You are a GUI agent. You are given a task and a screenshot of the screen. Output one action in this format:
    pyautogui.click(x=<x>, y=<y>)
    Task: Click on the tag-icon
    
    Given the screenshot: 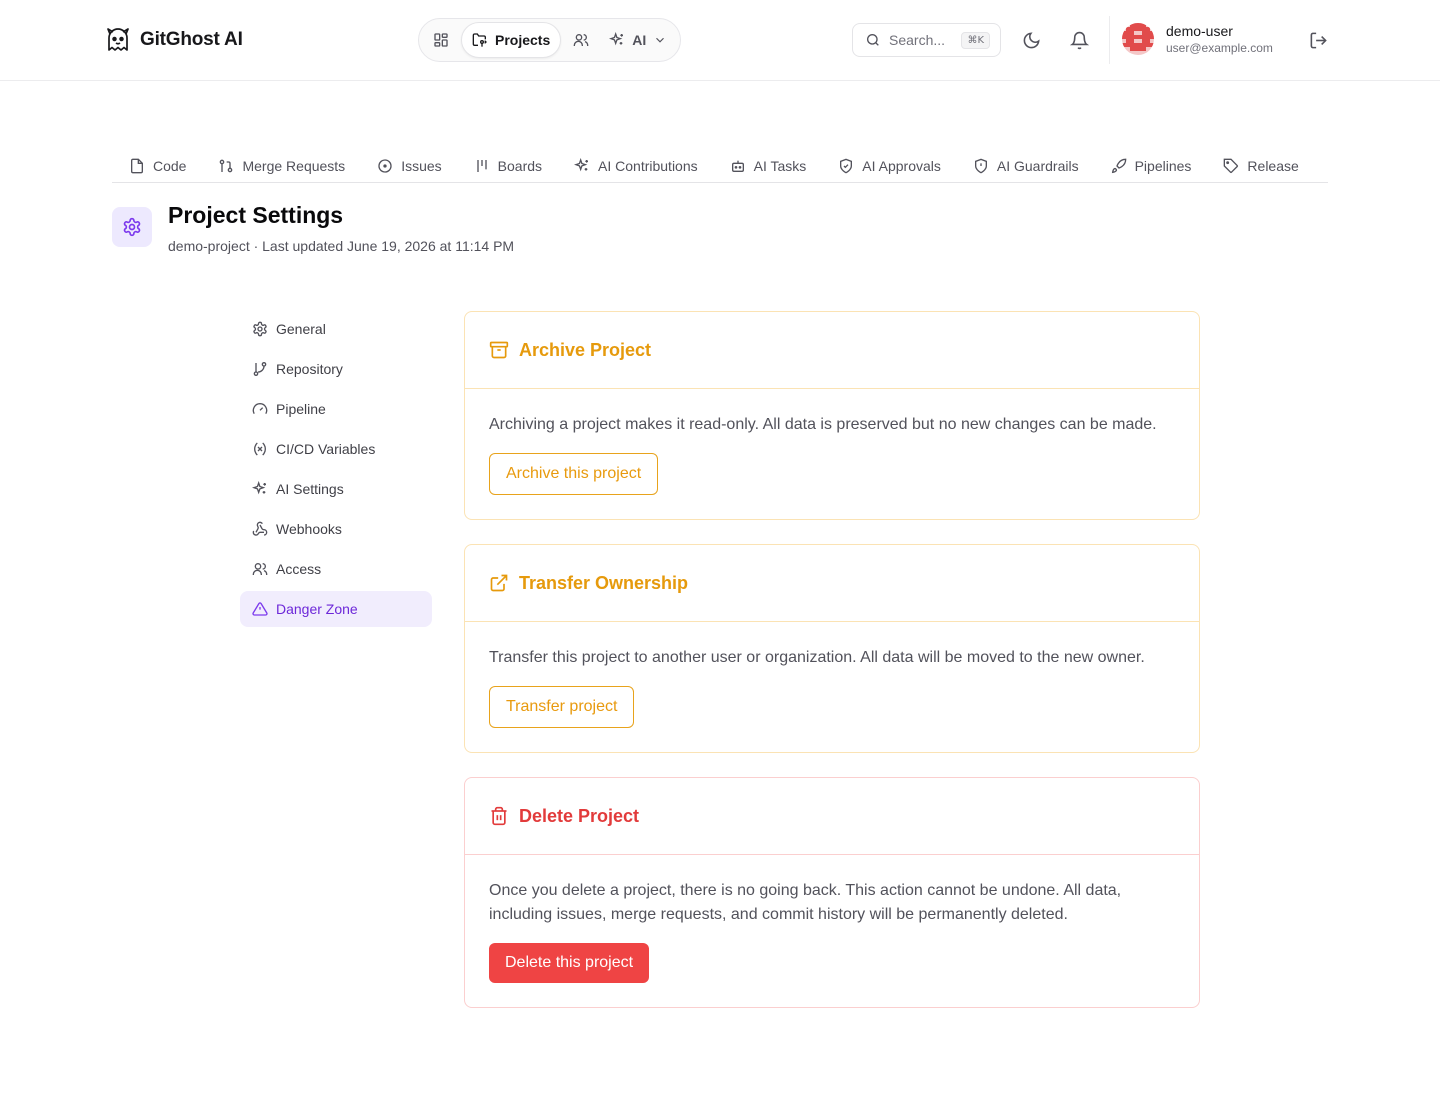 What is the action you would take?
    pyautogui.click(x=1231, y=166)
    